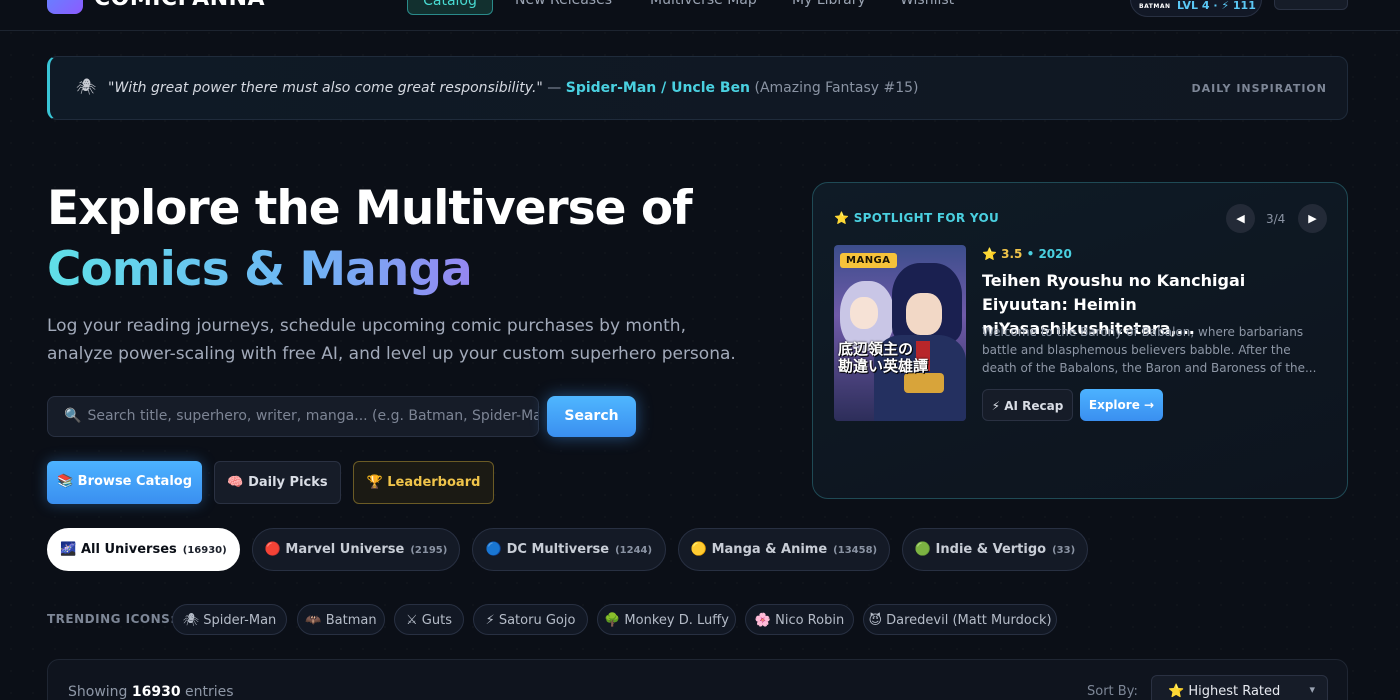 The image size is (1400, 700). What do you see at coordinates (65, 7) in the screenshot?
I see `logo-icon` at bounding box center [65, 7].